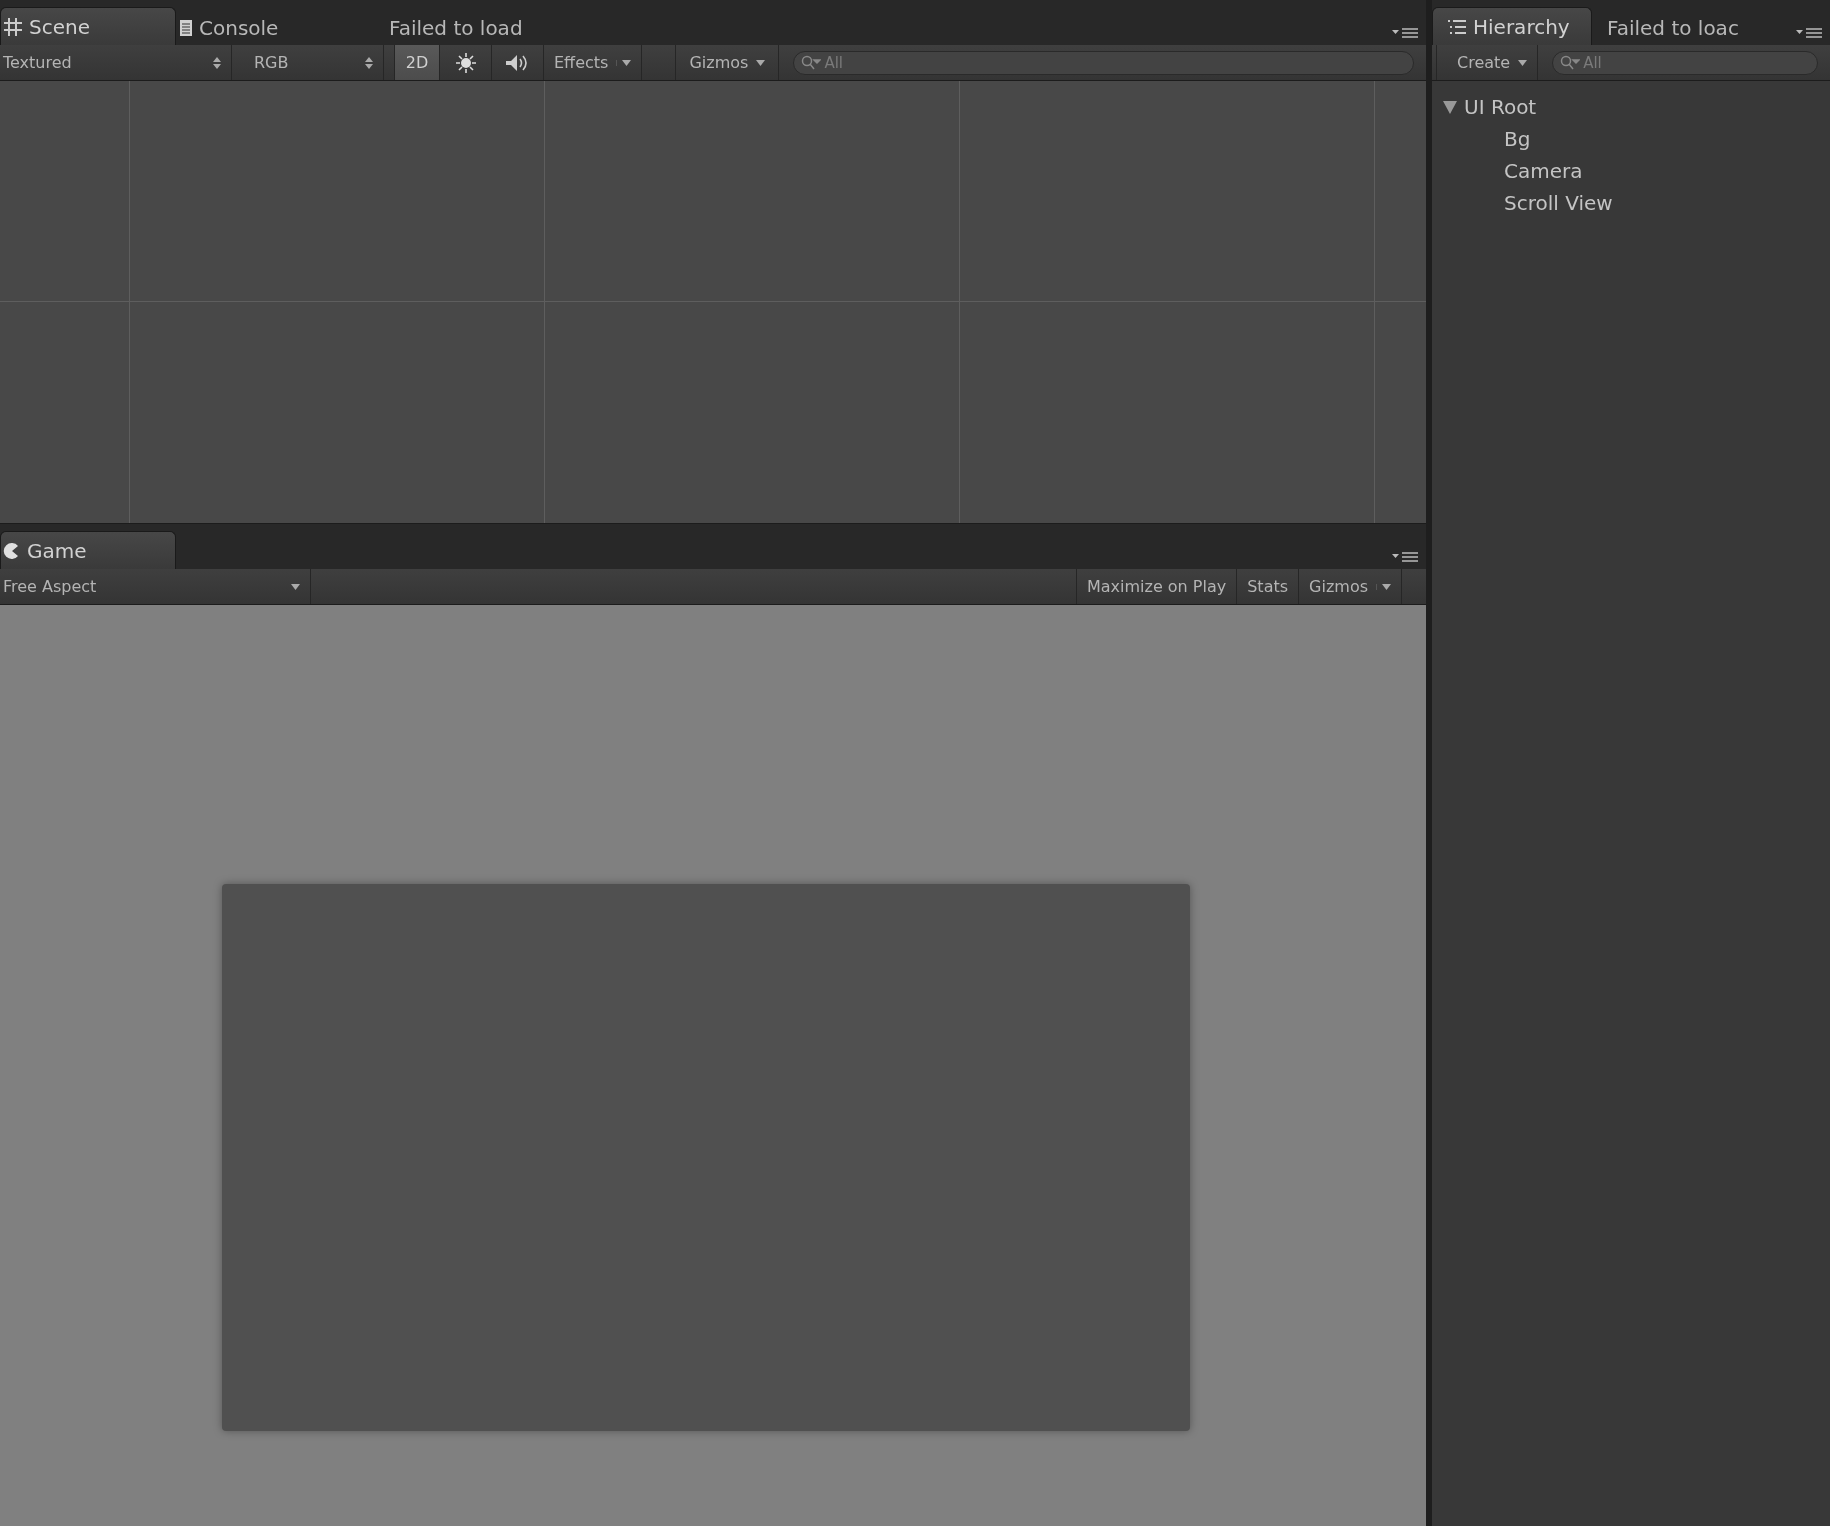  Describe the element at coordinates (593, 62) in the screenshot. I see `effects-dropdown: Effects` at that location.